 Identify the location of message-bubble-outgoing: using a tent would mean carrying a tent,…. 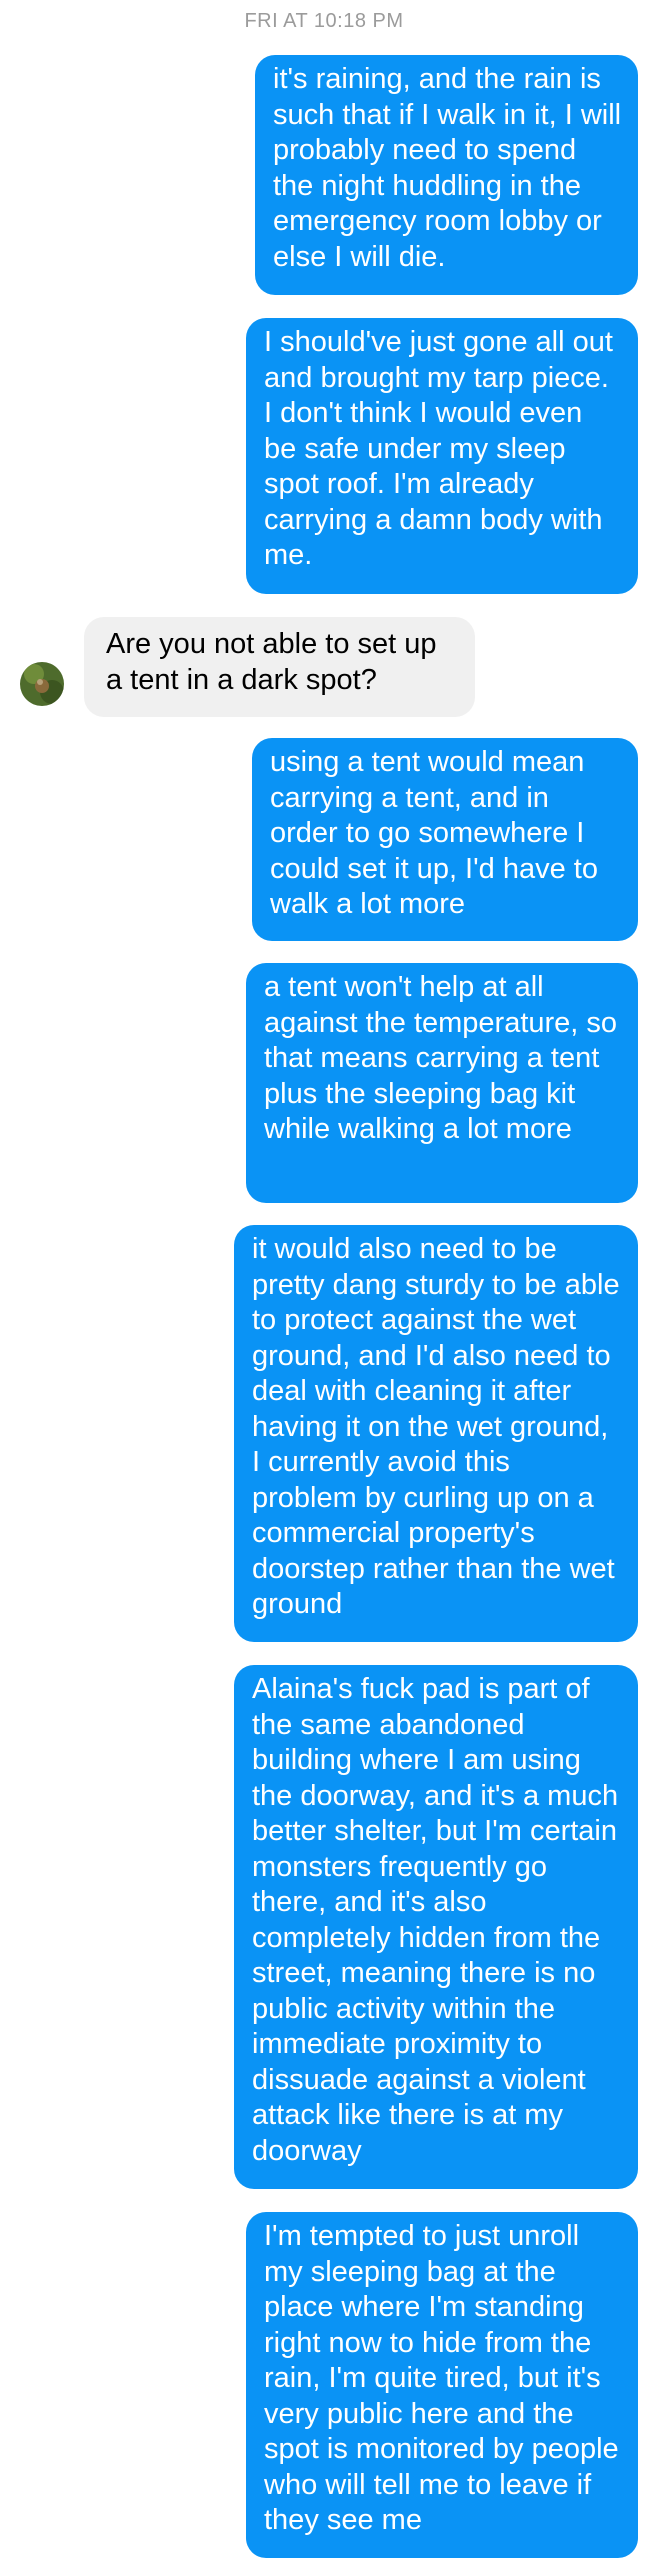
(445, 839).